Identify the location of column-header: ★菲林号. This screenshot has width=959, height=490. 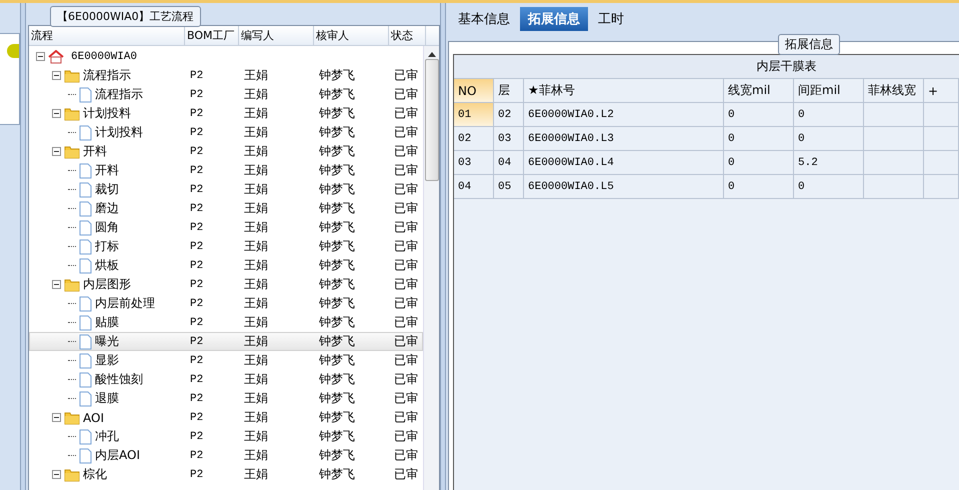
(624, 90).